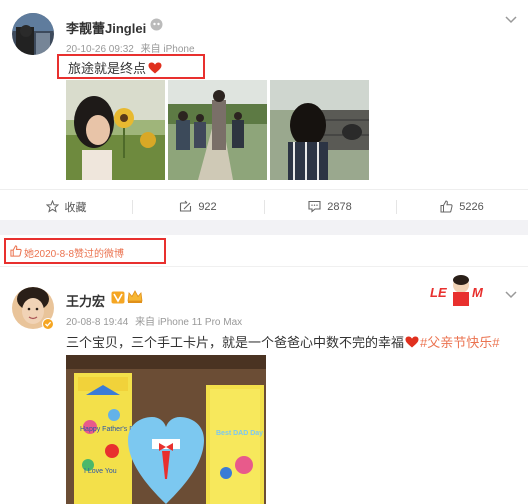 The width and height of the screenshot is (528, 504). Describe the element at coordinates (33, 34) in the screenshot. I see `avatar` at that location.